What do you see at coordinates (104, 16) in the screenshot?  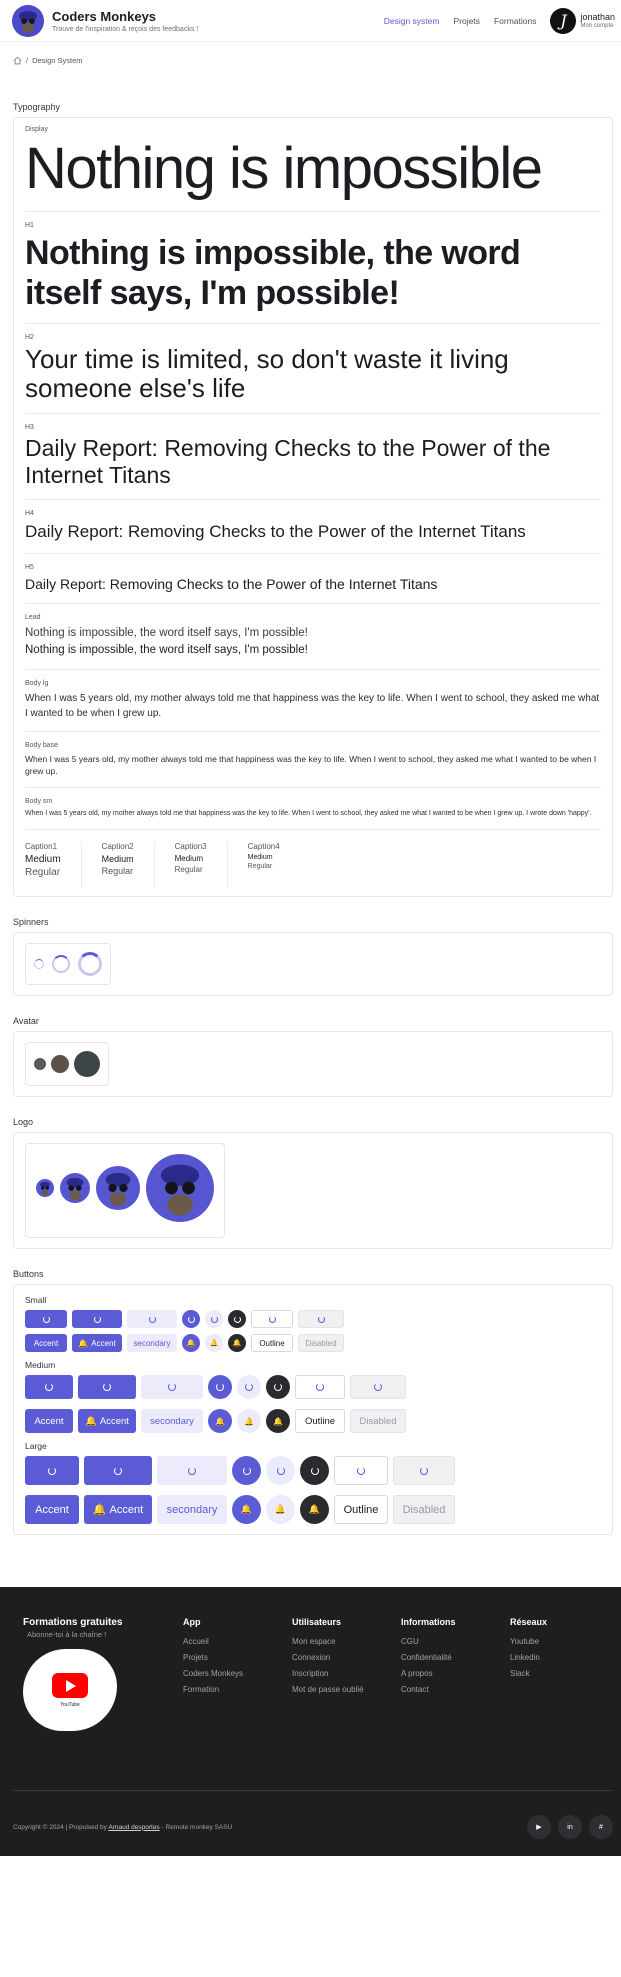 I see `brand-name: Coders Monkeys` at bounding box center [104, 16].